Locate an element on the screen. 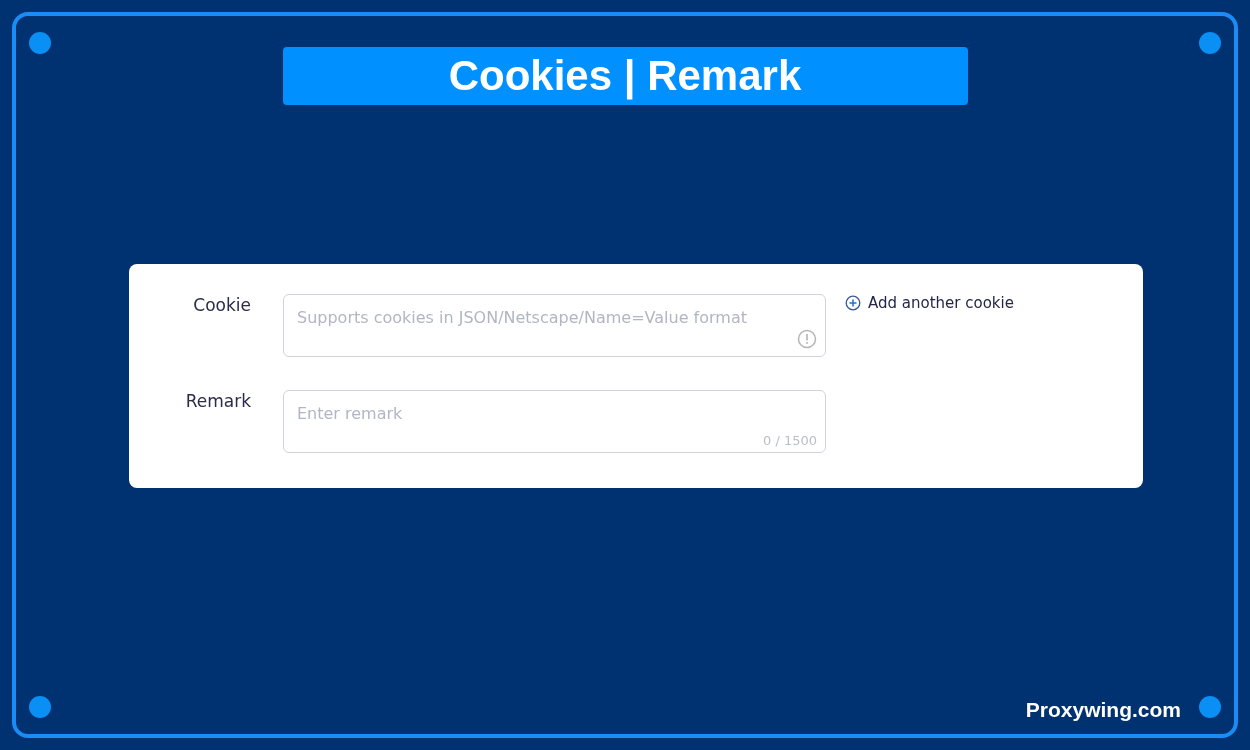 The image size is (1250, 750). site-name: Proxywing.com is located at coordinates (1103, 710).